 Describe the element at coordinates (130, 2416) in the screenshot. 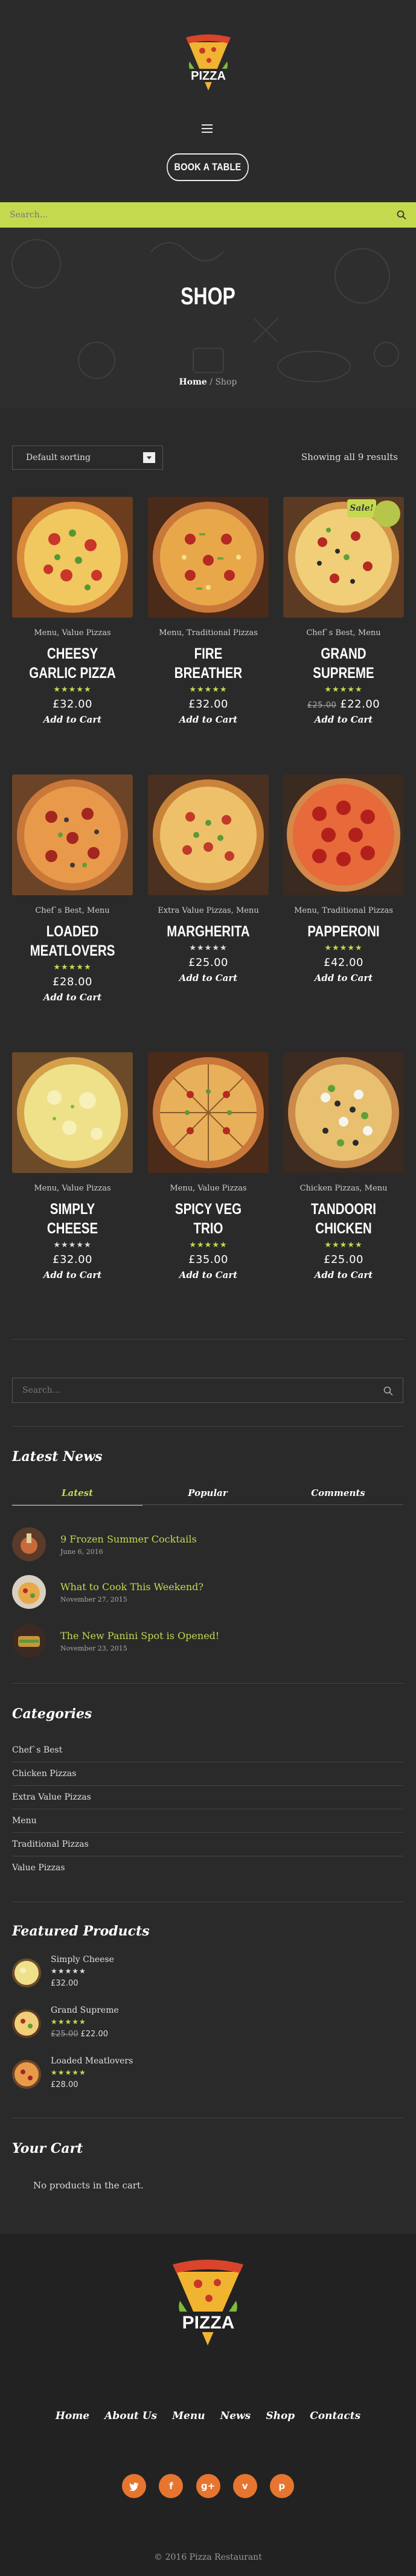

I see `footer-nav-about: About Us` at that location.